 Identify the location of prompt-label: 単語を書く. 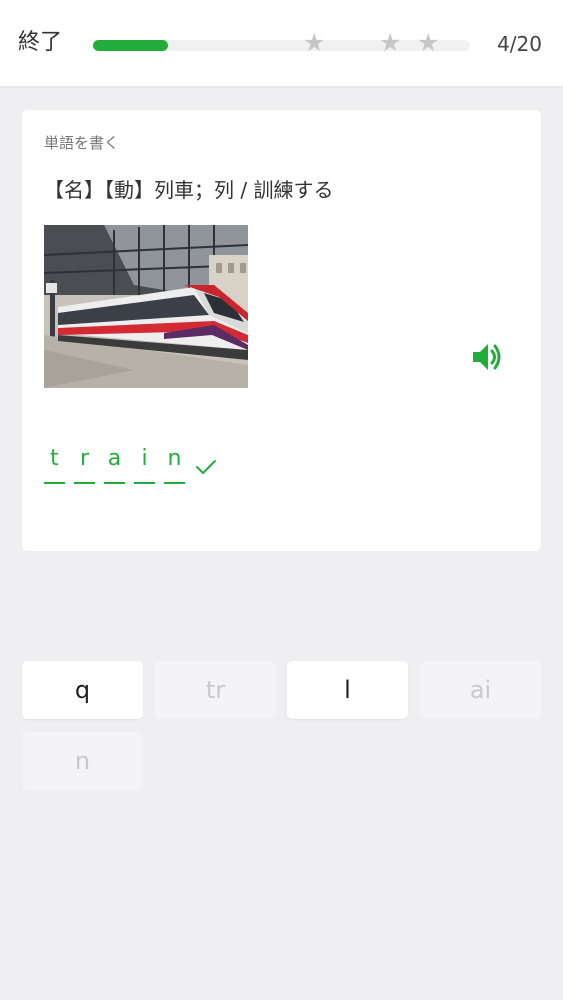
(82, 143).